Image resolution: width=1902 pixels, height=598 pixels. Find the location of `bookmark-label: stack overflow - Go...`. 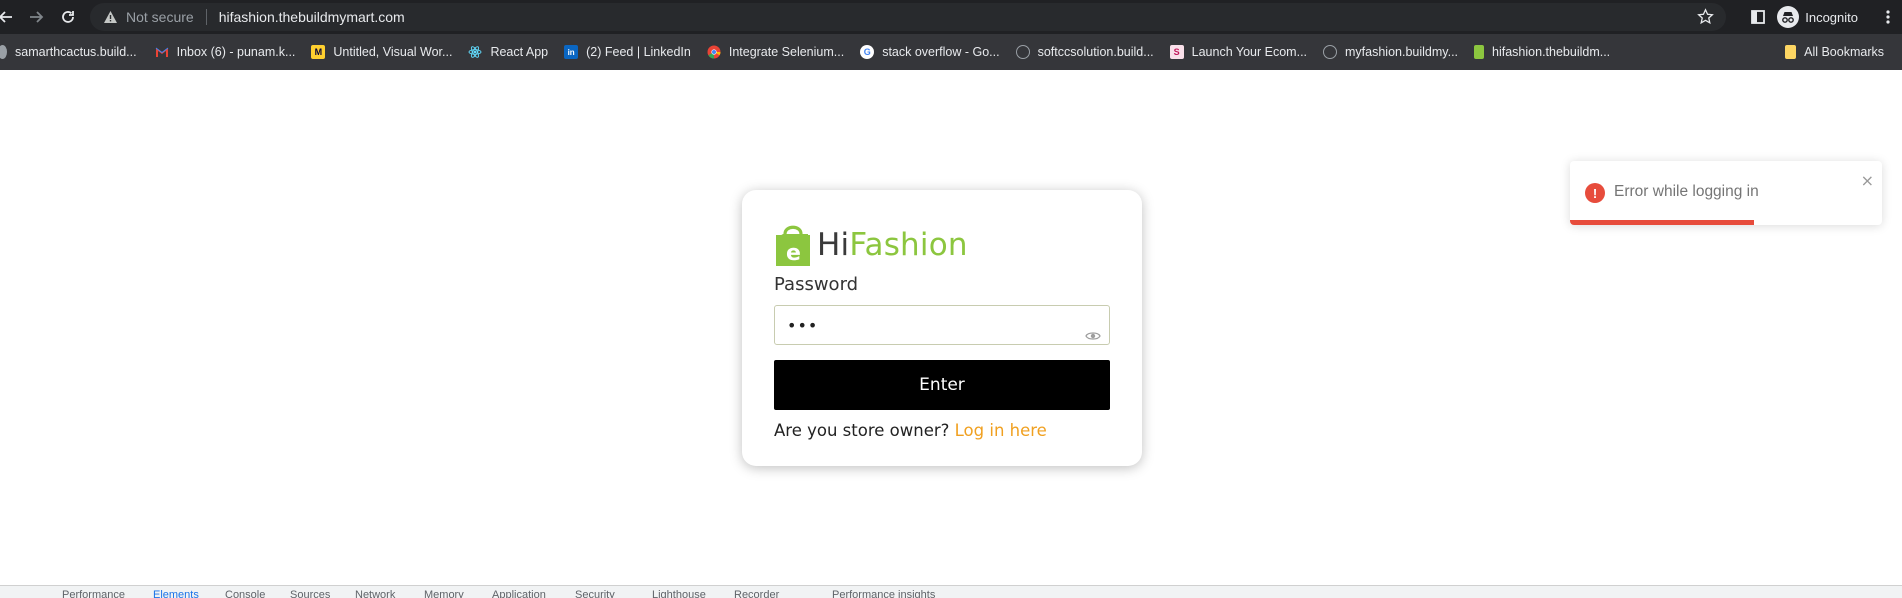

bookmark-label: stack overflow - Go... is located at coordinates (941, 52).